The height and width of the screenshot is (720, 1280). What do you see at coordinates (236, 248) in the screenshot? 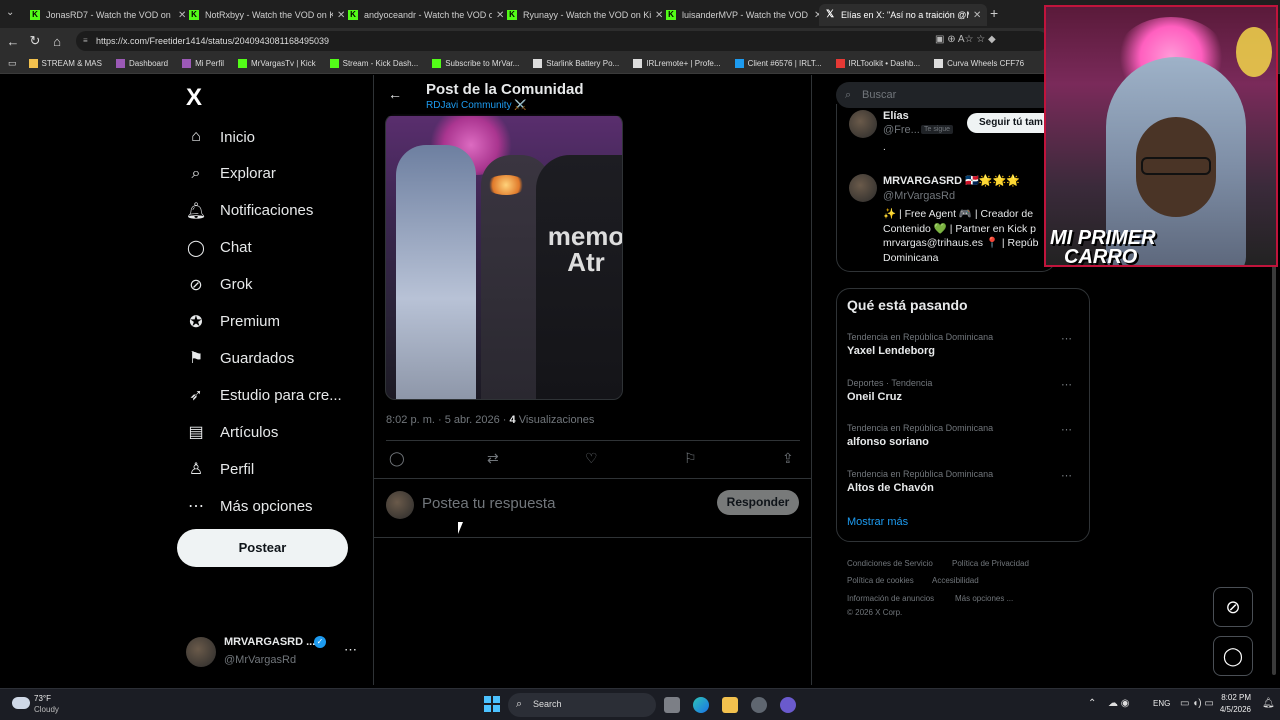
I see `sidebar-item-label: Chat` at bounding box center [236, 248].